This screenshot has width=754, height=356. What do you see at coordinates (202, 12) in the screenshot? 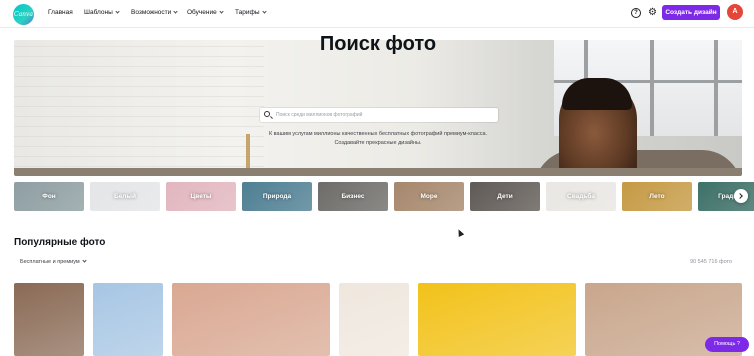
I see `nav-learn-label: Обучение` at bounding box center [202, 12].